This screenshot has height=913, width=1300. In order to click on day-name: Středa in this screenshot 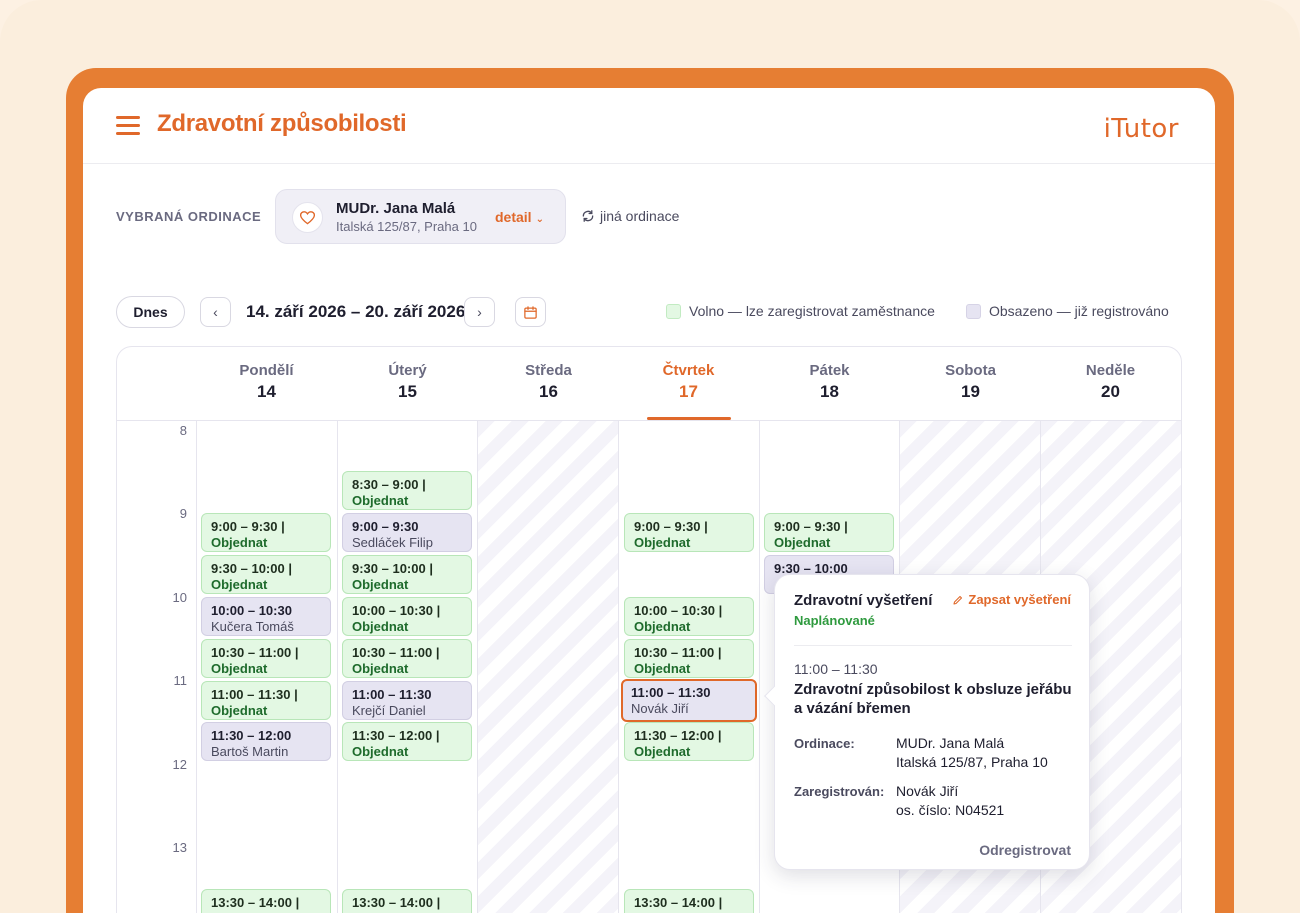, I will do `click(548, 370)`.